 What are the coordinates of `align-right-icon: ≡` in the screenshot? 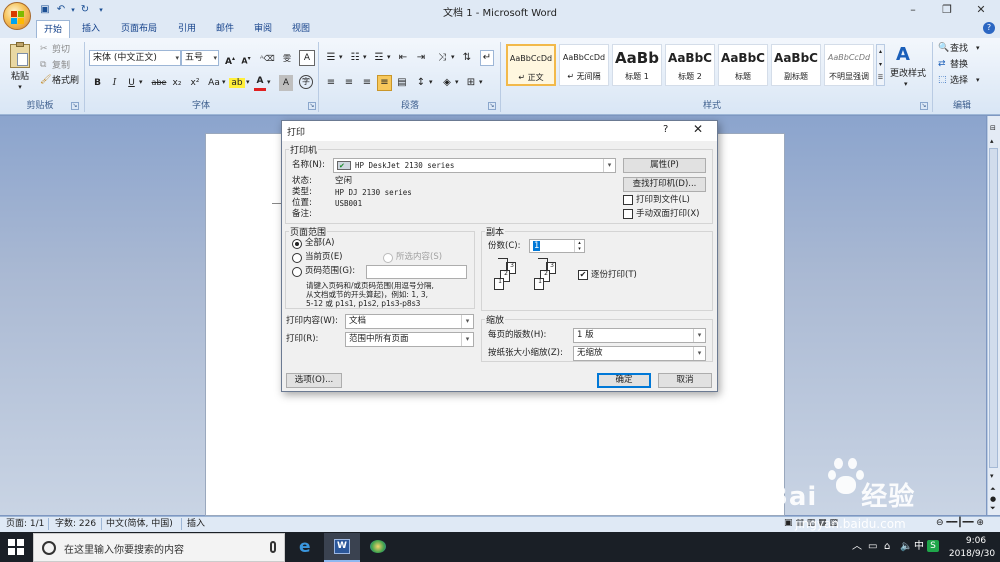 It's located at (367, 83).